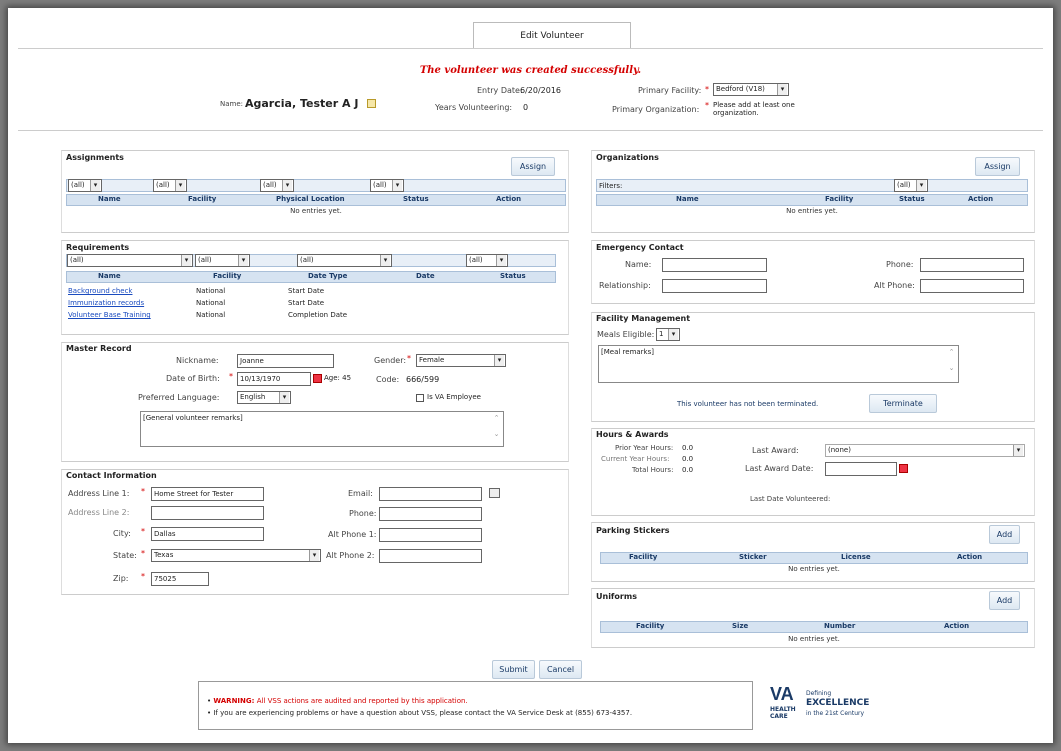 The height and width of the screenshot is (751, 1061). I want to click on org-filter-row, so click(812, 185).